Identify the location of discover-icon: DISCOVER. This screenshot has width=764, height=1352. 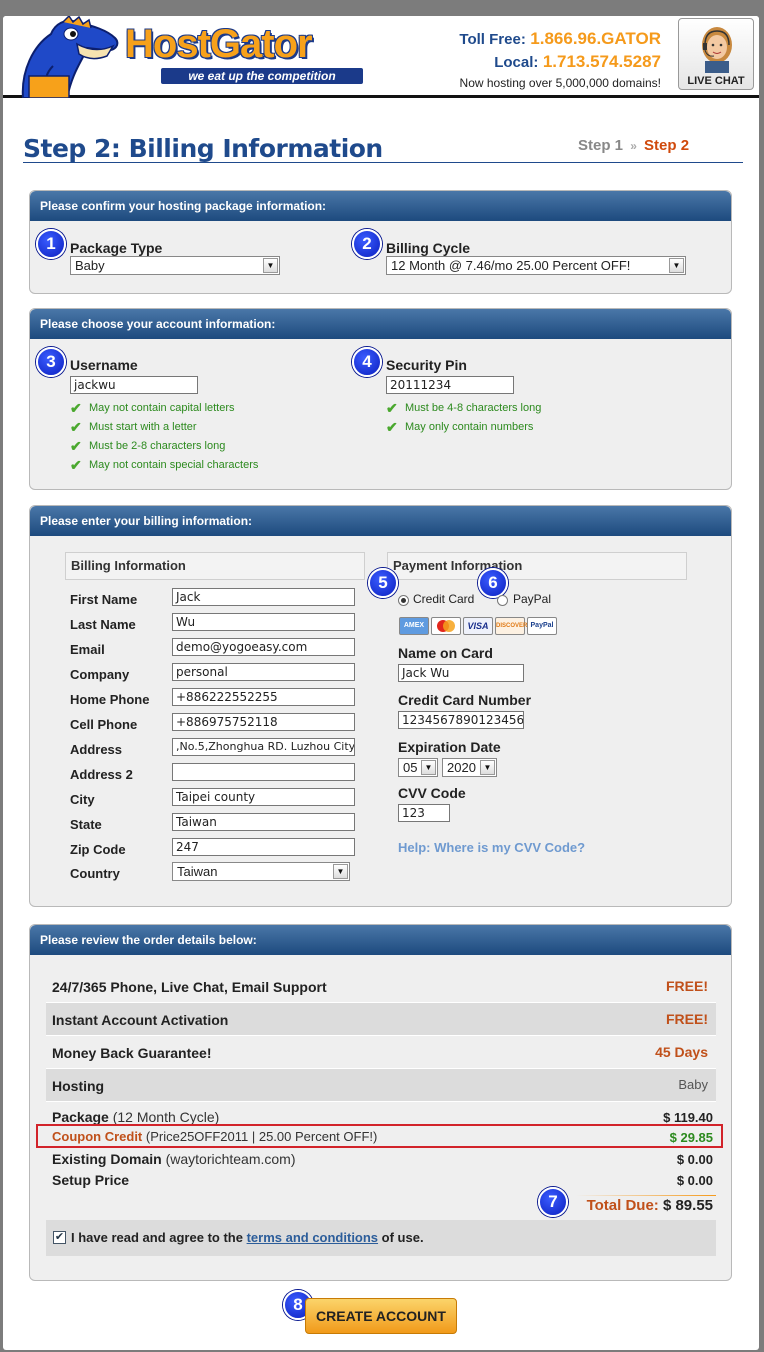
(511, 626).